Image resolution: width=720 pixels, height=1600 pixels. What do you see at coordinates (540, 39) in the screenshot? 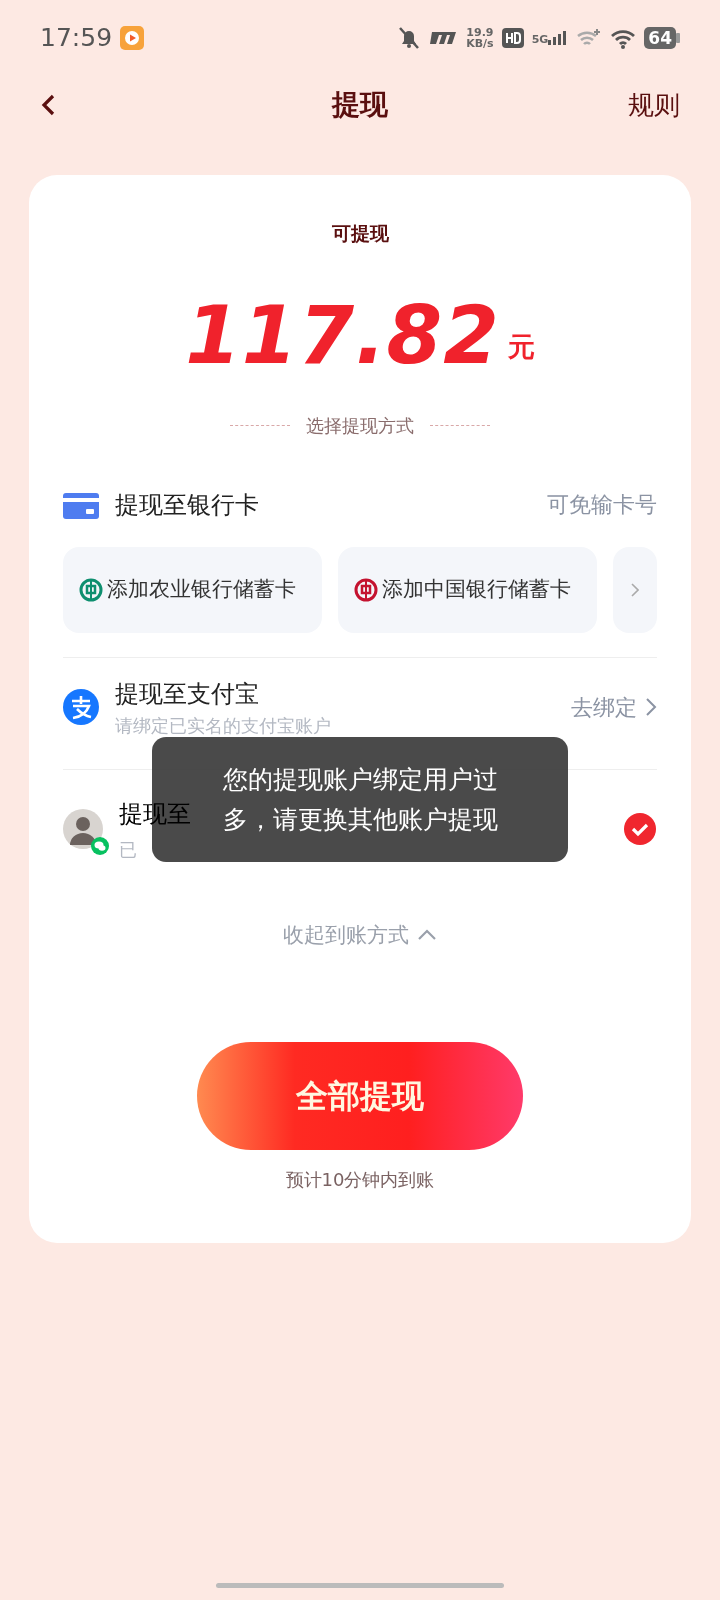
I see `network-text: 5G` at bounding box center [540, 39].